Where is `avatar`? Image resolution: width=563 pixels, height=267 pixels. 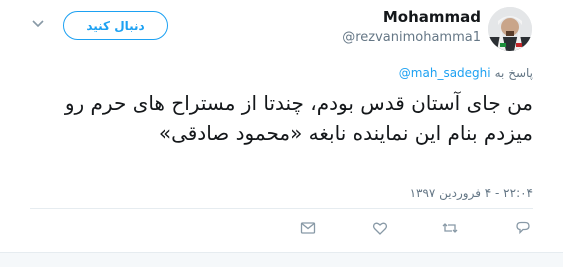
avatar is located at coordinates (510, 29).